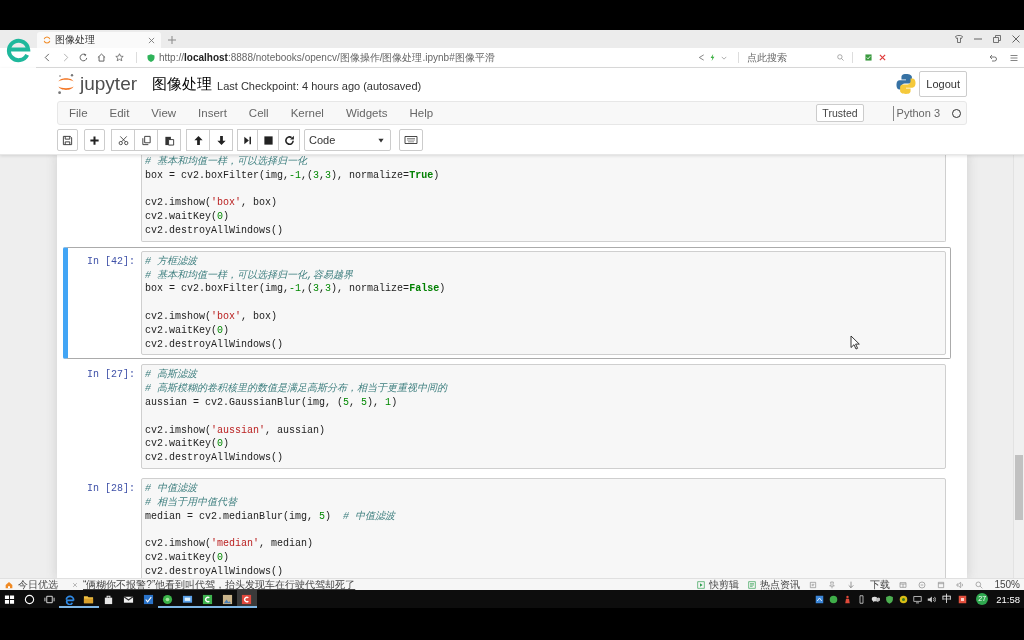  Describe the element at coordinates (820, 599) in the screenshot. I see `chevron-tile-icon` at that location.